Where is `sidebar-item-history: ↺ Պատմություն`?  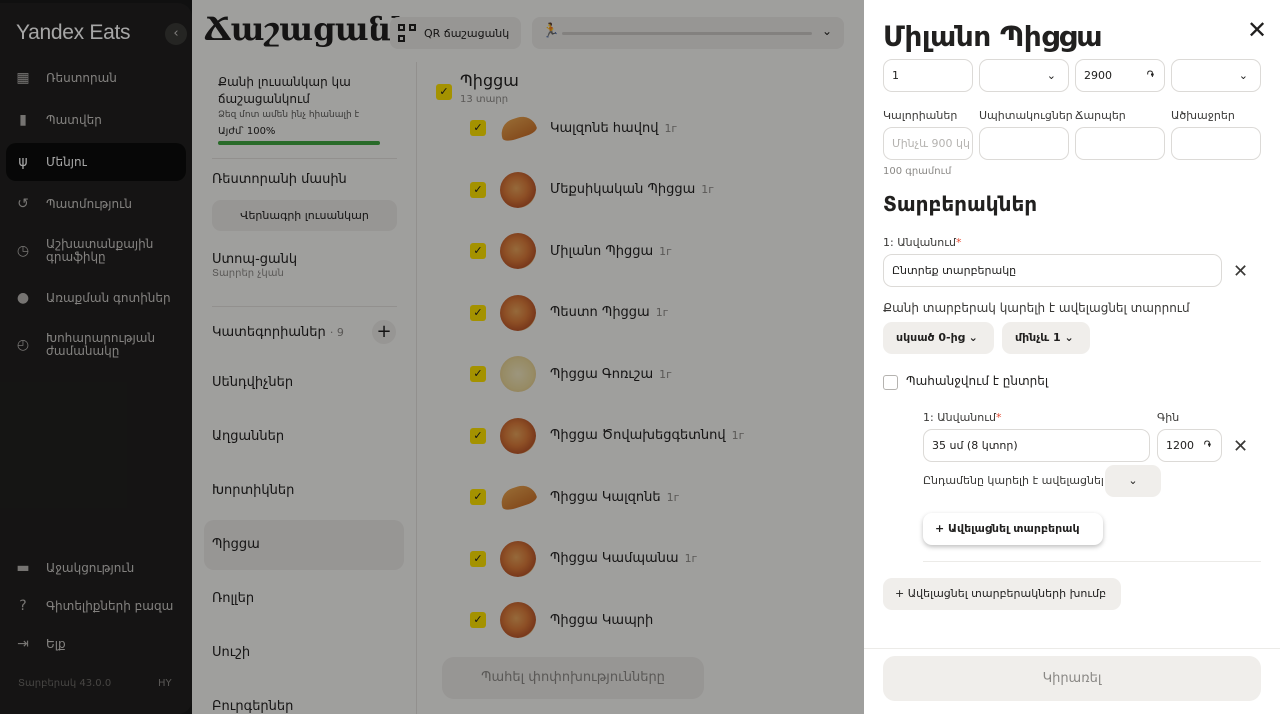 sidebar-item-history: ↺ Պատմություն is located at coordinates (96, 204).